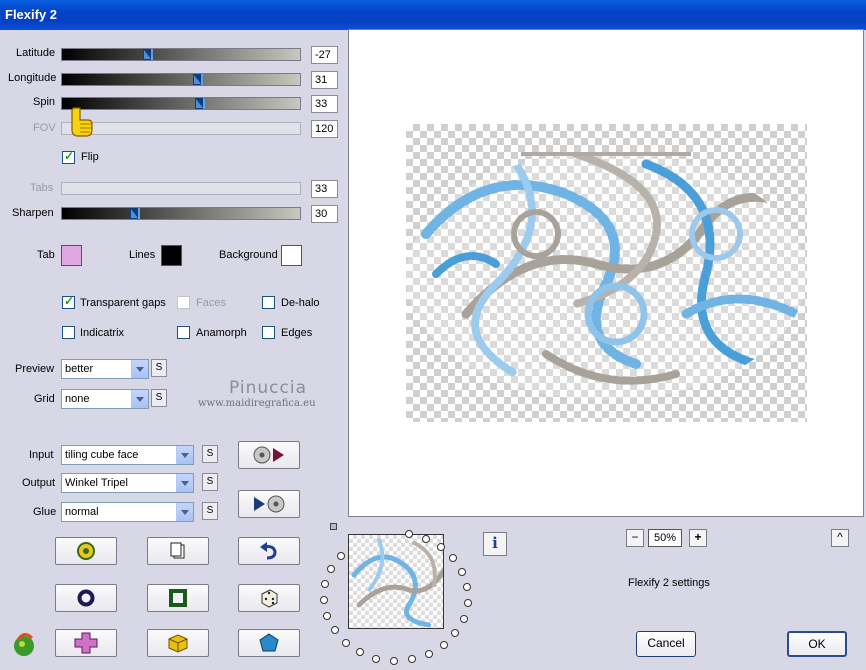  Describe the element at coordinates (24, 644) in the screenshot. I see `flexify-logo-icon` at that location.